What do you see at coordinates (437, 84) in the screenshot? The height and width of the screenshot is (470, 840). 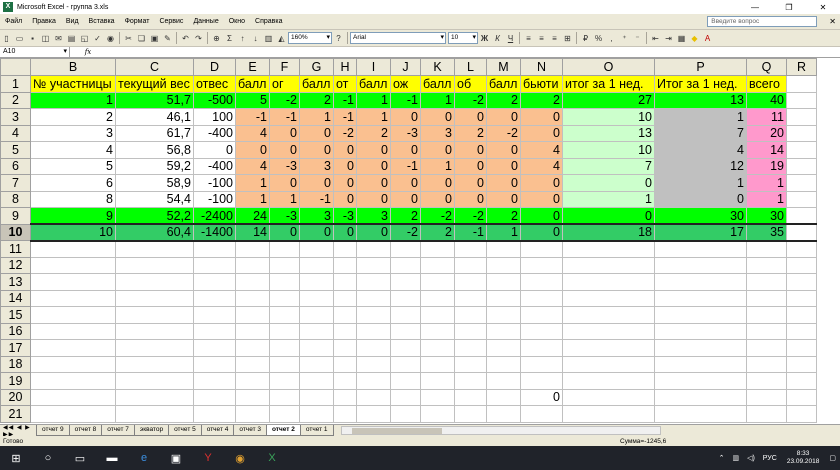 I see `cell: балл` at bounding box center [437, 84].